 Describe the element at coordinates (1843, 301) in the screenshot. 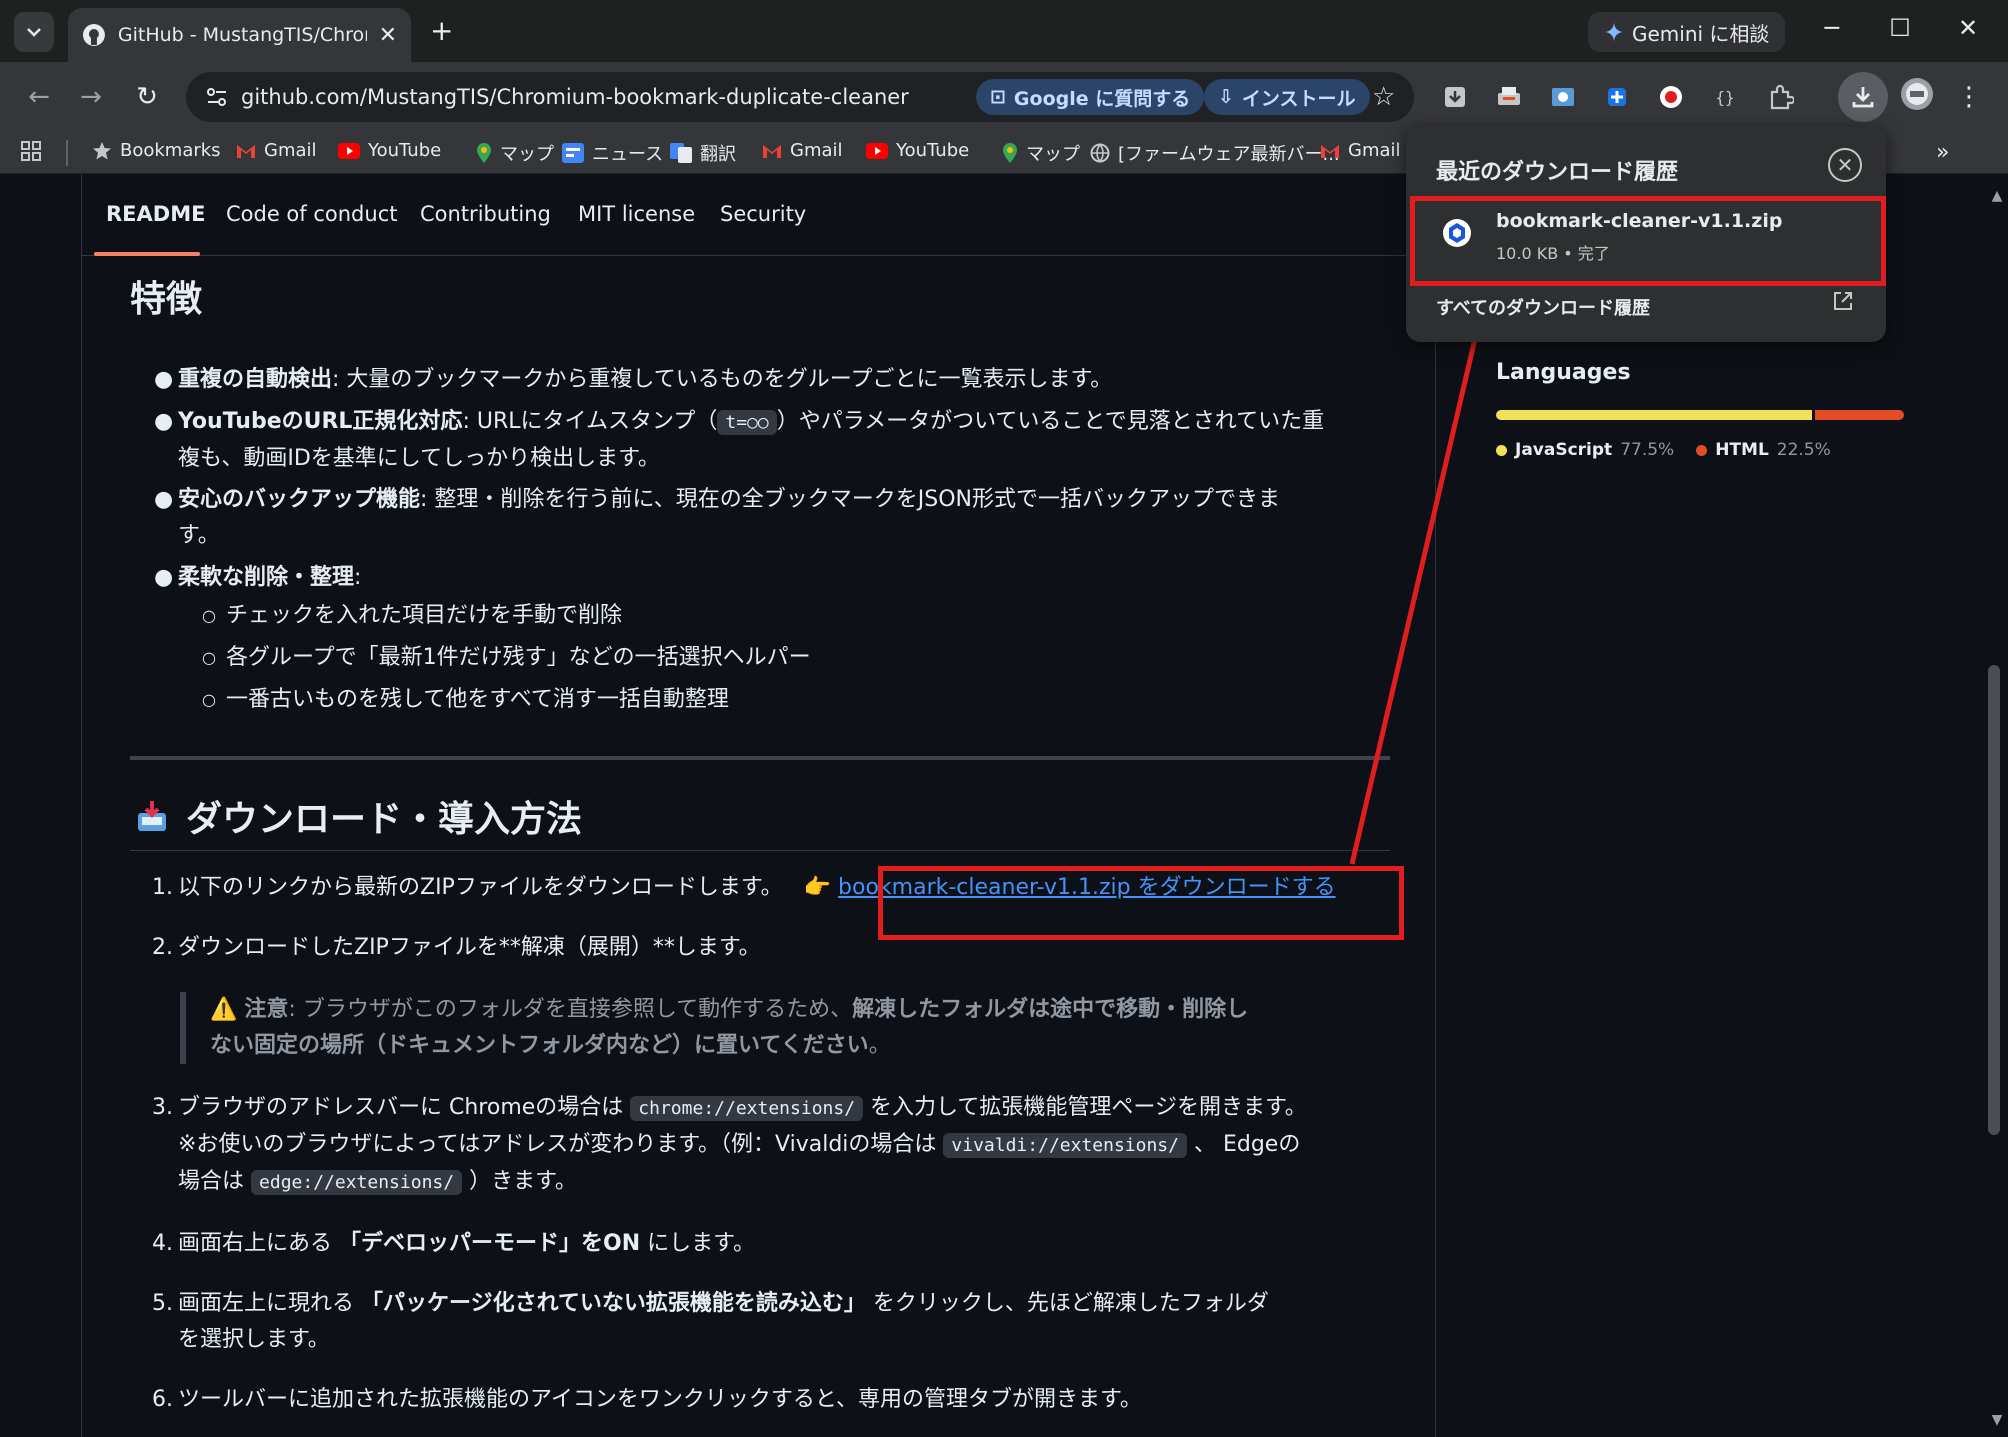

I see `open-external-icon` at that location.